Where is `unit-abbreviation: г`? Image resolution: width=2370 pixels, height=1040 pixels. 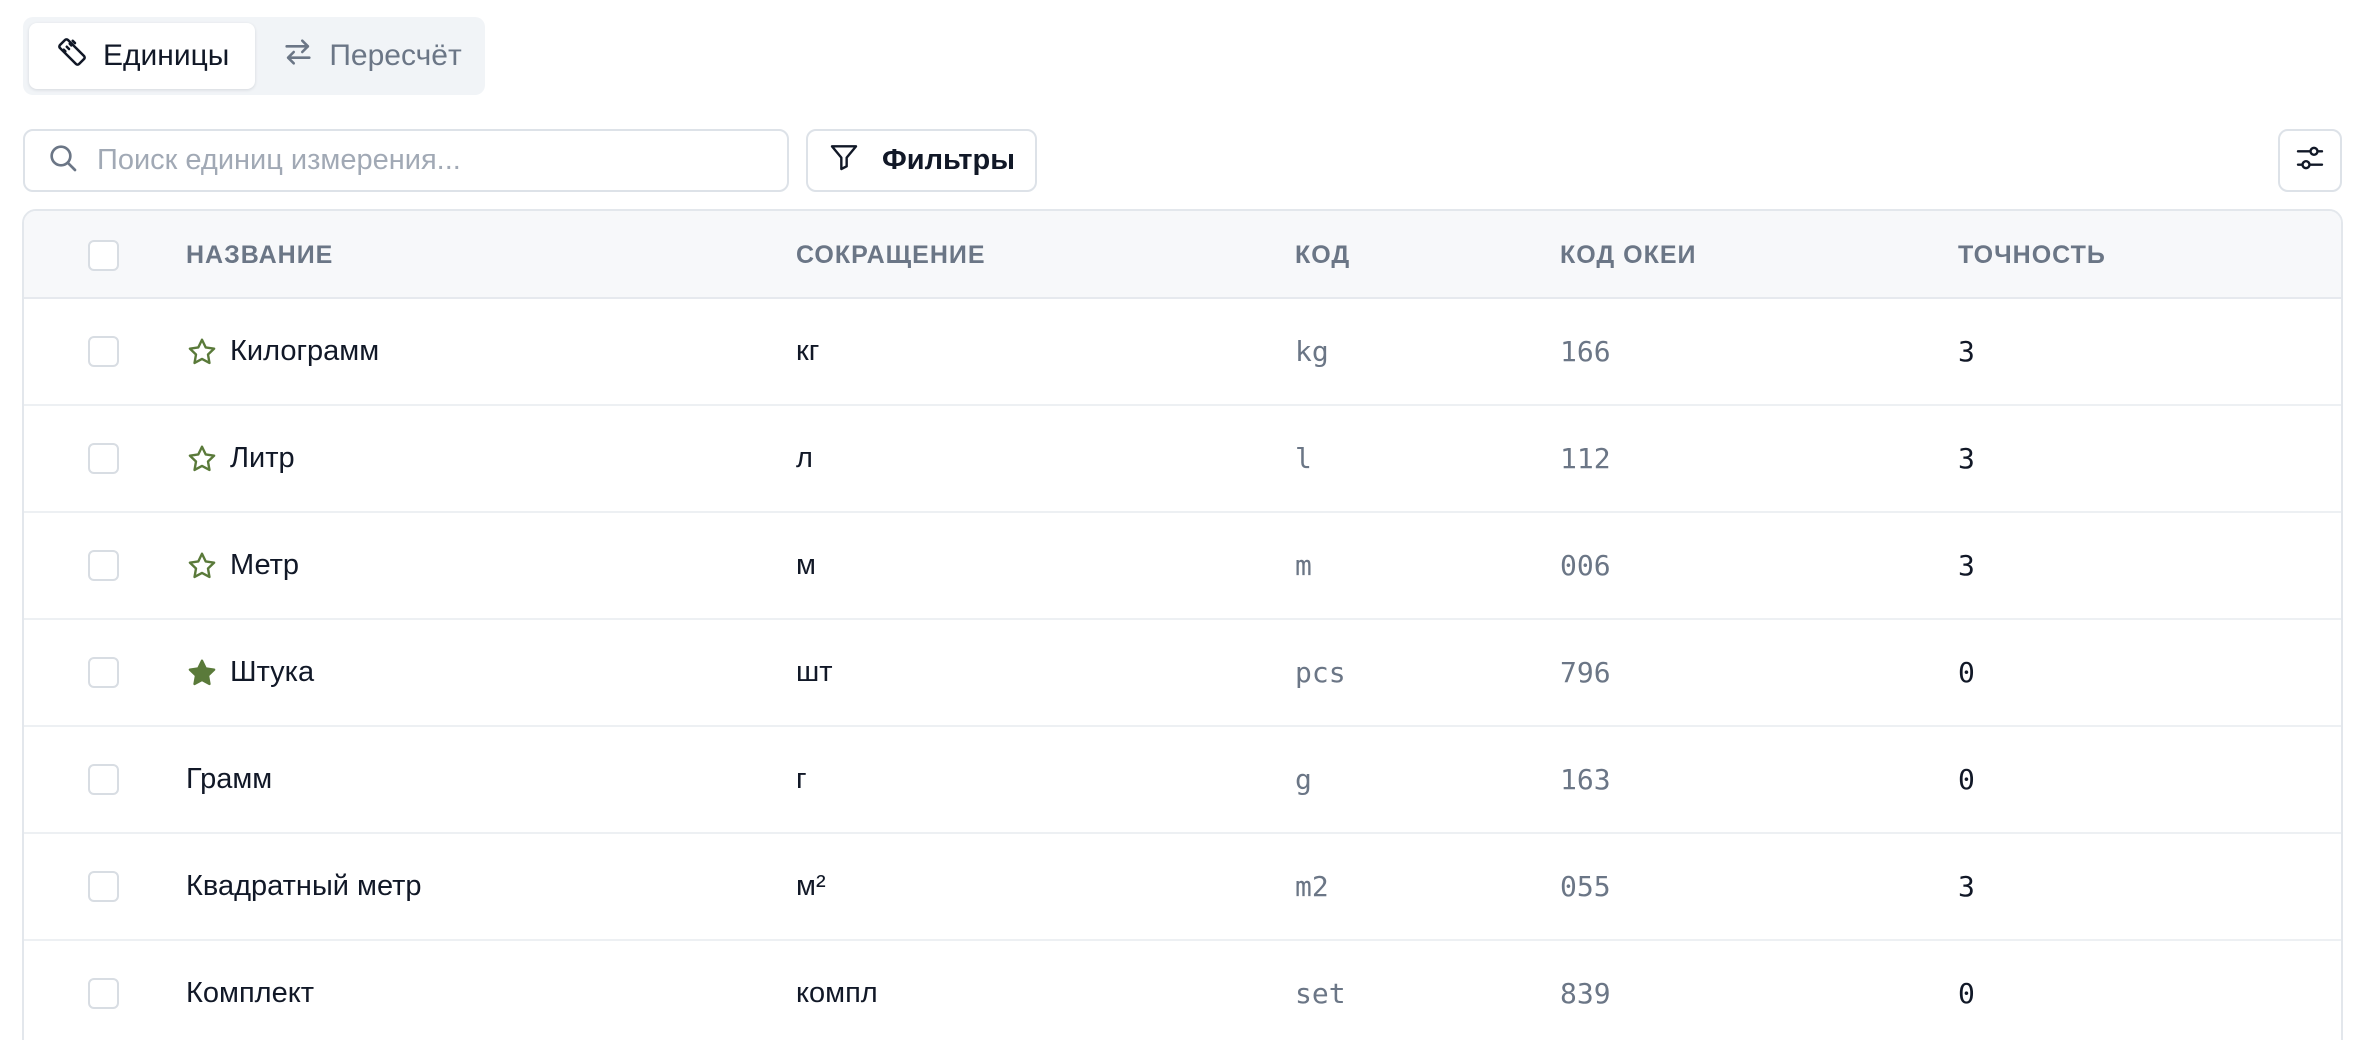
unit-abbreviation: г is located at coordinates (801, 779).